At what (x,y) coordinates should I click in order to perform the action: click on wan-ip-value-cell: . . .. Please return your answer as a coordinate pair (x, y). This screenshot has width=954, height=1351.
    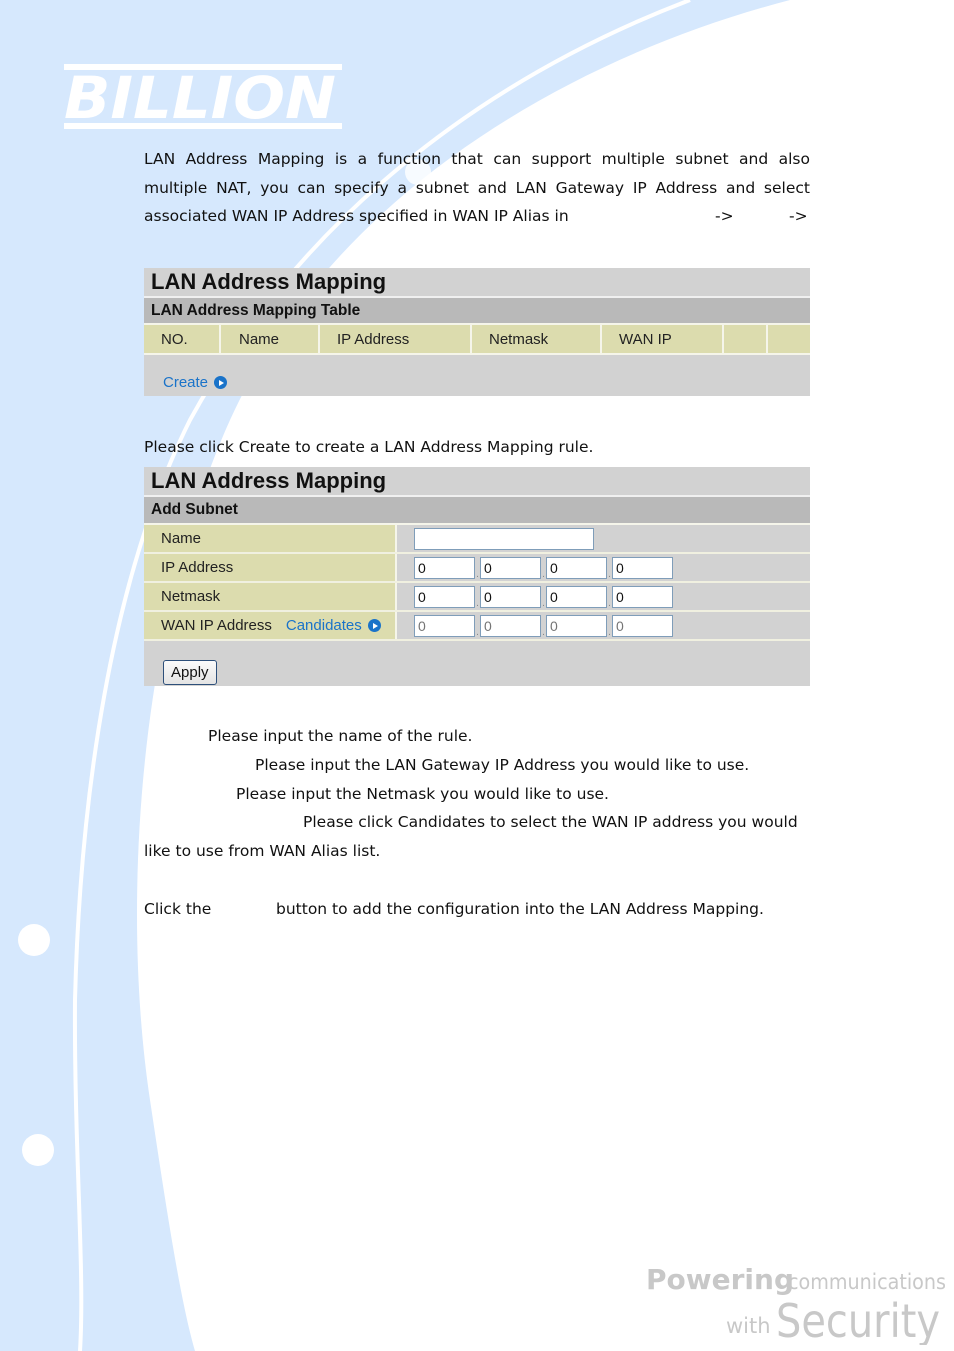
    Looking at the image, I should click on (603, 625).